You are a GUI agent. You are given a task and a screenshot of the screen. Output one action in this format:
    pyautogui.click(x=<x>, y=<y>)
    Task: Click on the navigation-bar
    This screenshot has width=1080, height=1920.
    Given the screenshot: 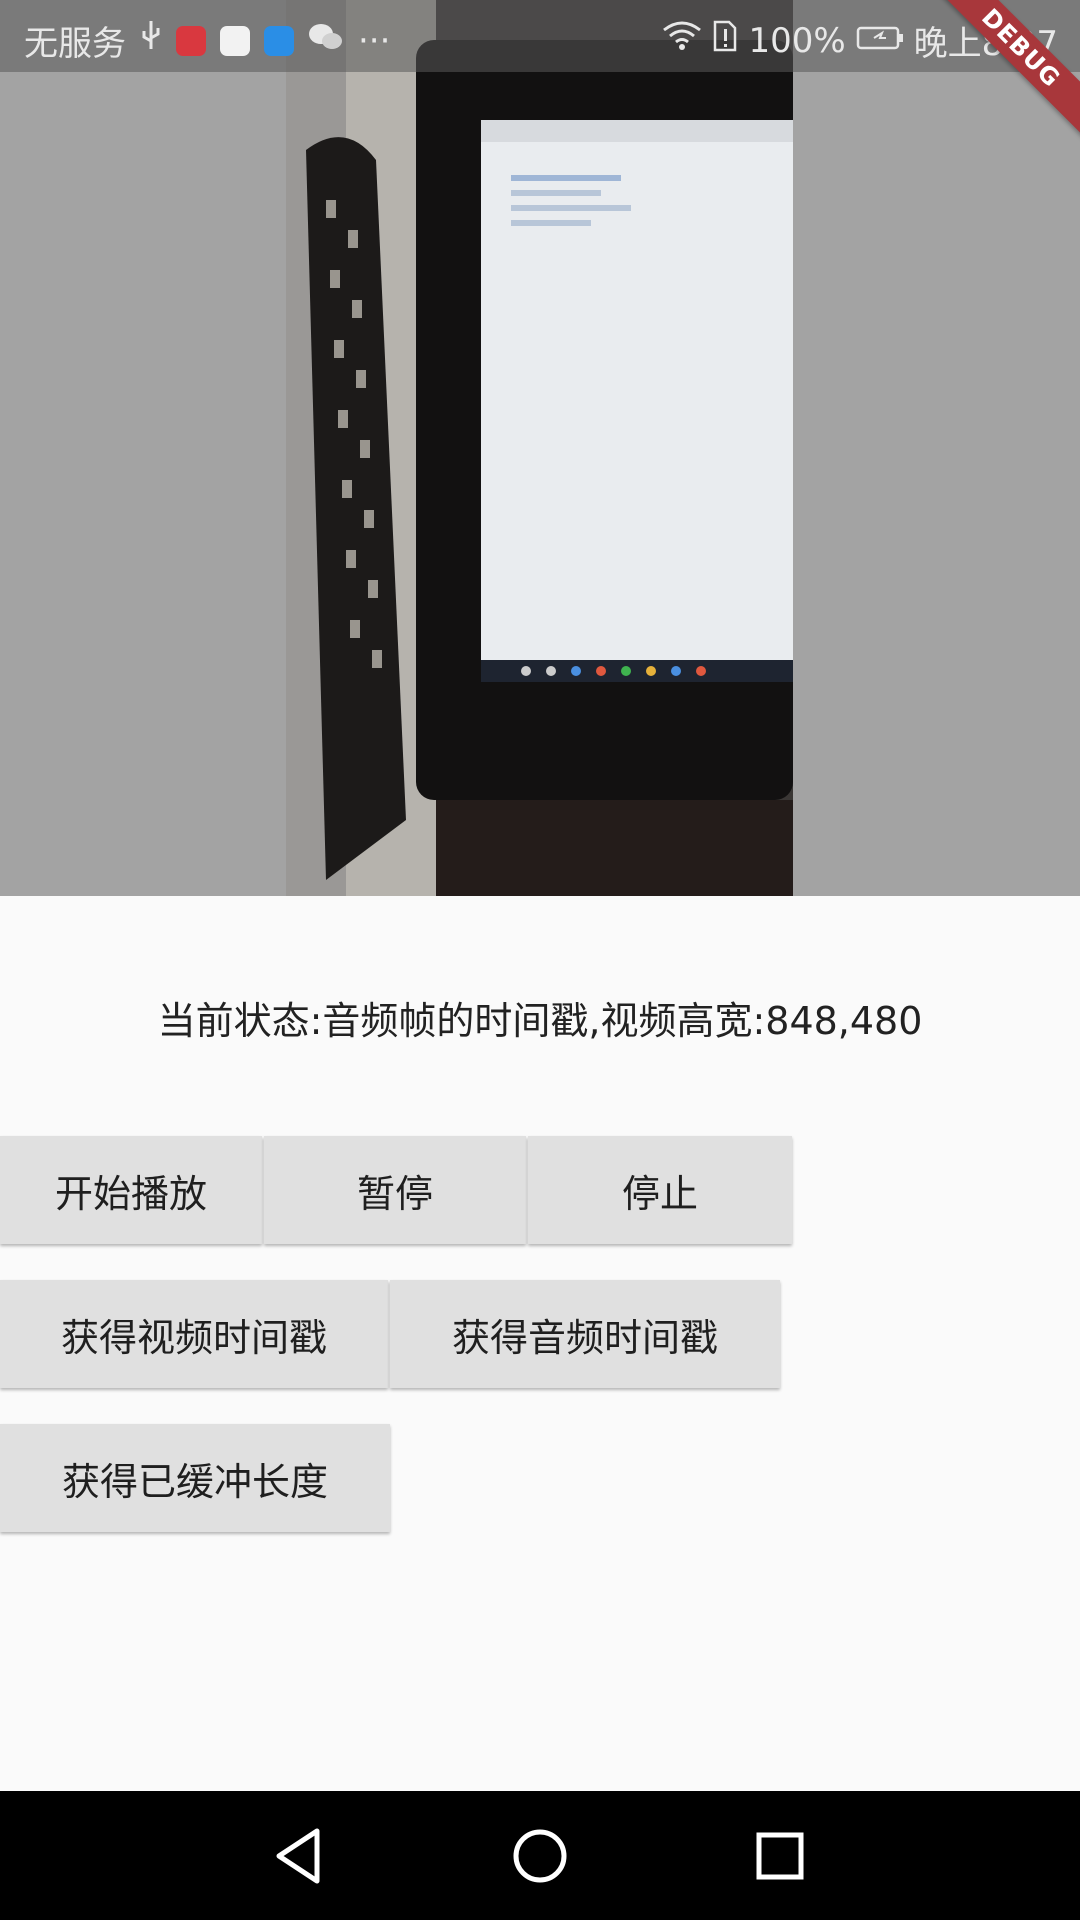 What is the action you would take?
    pyautogui.click(x=540, y=1855)
    